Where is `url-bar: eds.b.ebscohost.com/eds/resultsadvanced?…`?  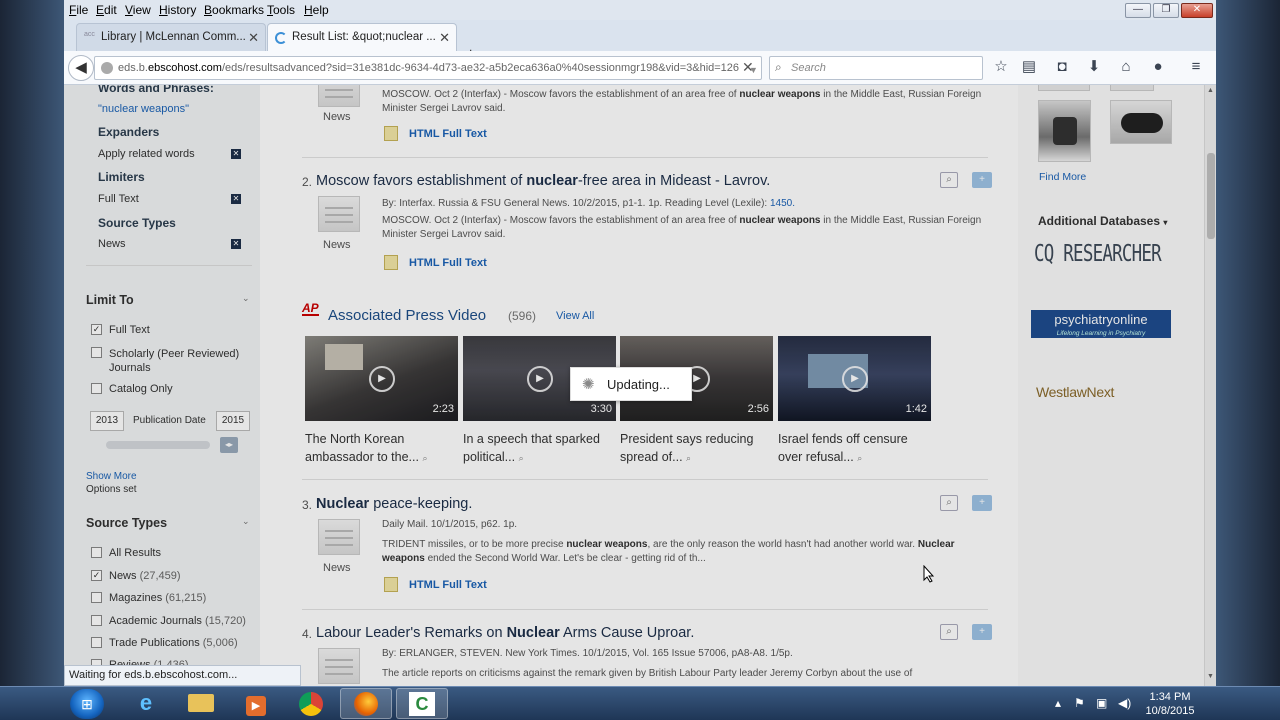 url-bar: eds.b.ebscohost.com/eds/resultsadvanced?… is located at coordinates (428, 68).